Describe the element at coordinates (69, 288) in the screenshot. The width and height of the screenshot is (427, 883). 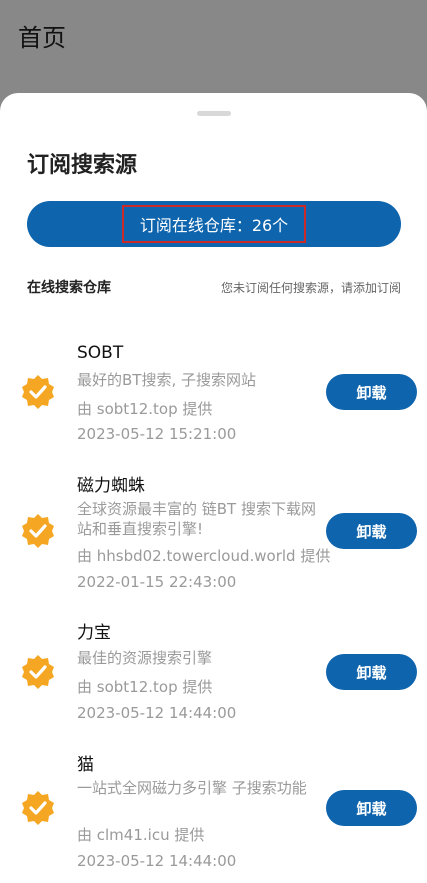
I see `section-title: 在线搜索仓库` at that location.